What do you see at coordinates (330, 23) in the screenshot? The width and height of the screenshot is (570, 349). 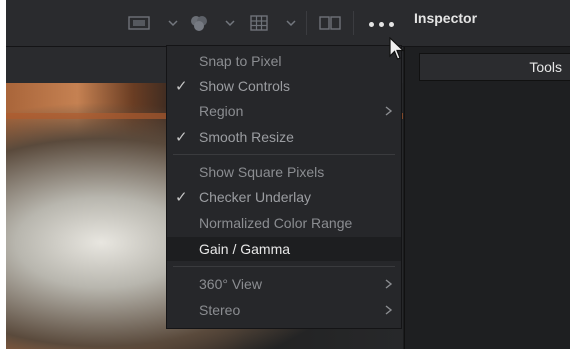 I see `split-view-icon` at bounding box center [330, 23].